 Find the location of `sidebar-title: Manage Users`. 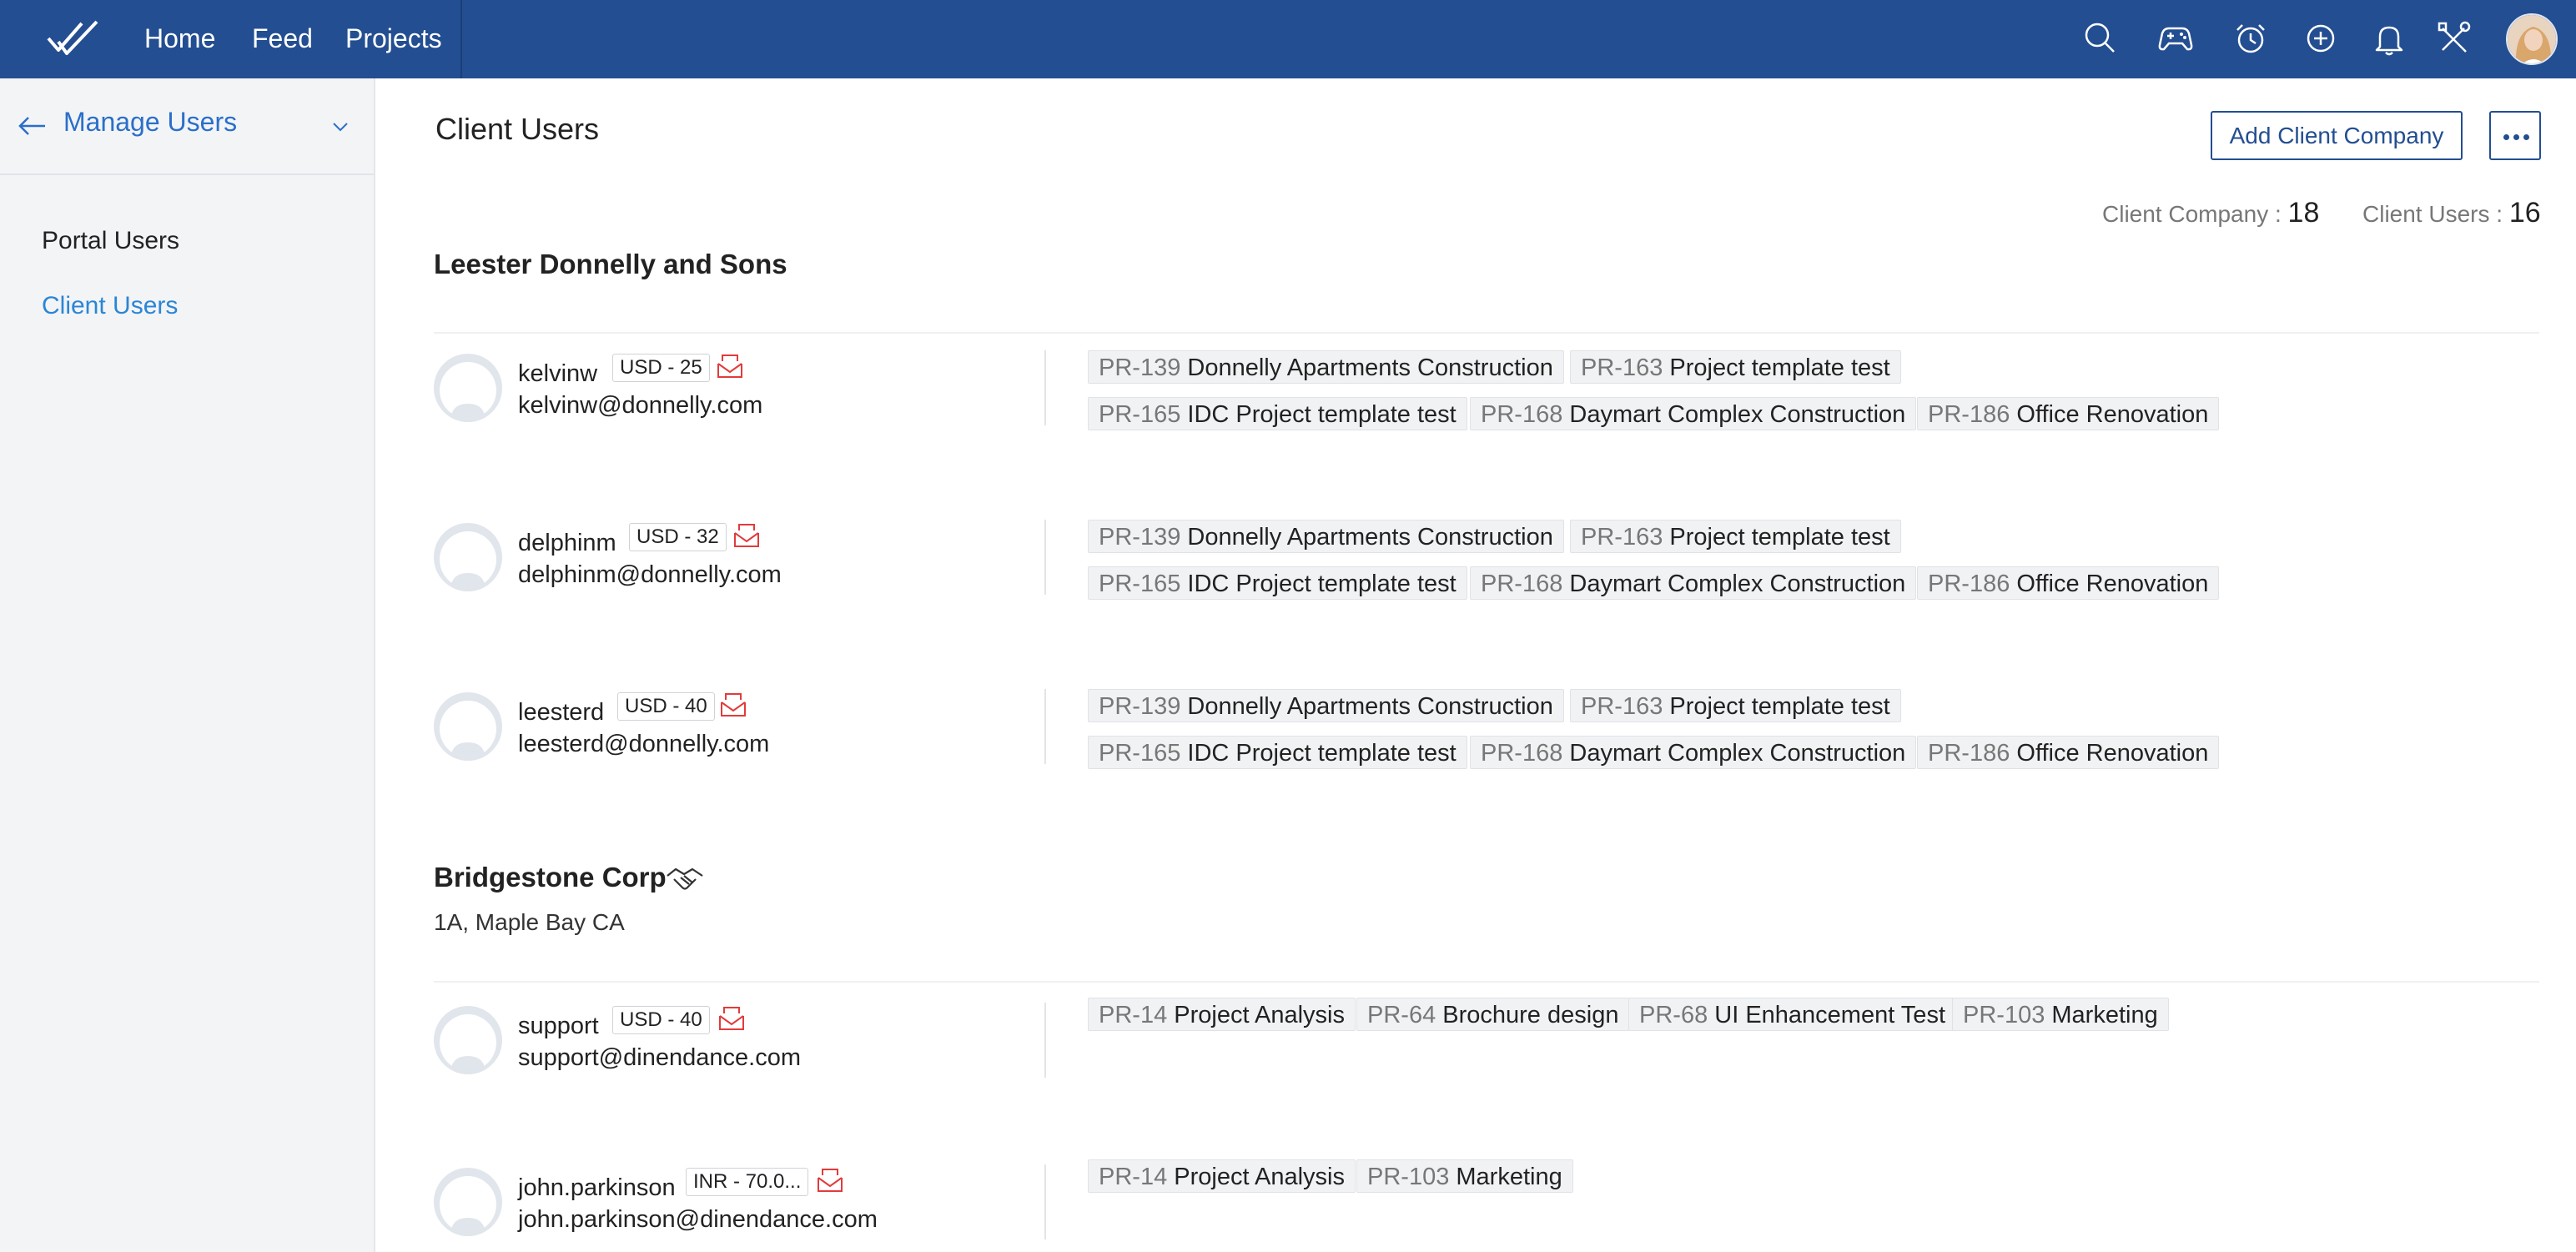

sidebar-title: Manage Users is located at coordinates (150, 123).